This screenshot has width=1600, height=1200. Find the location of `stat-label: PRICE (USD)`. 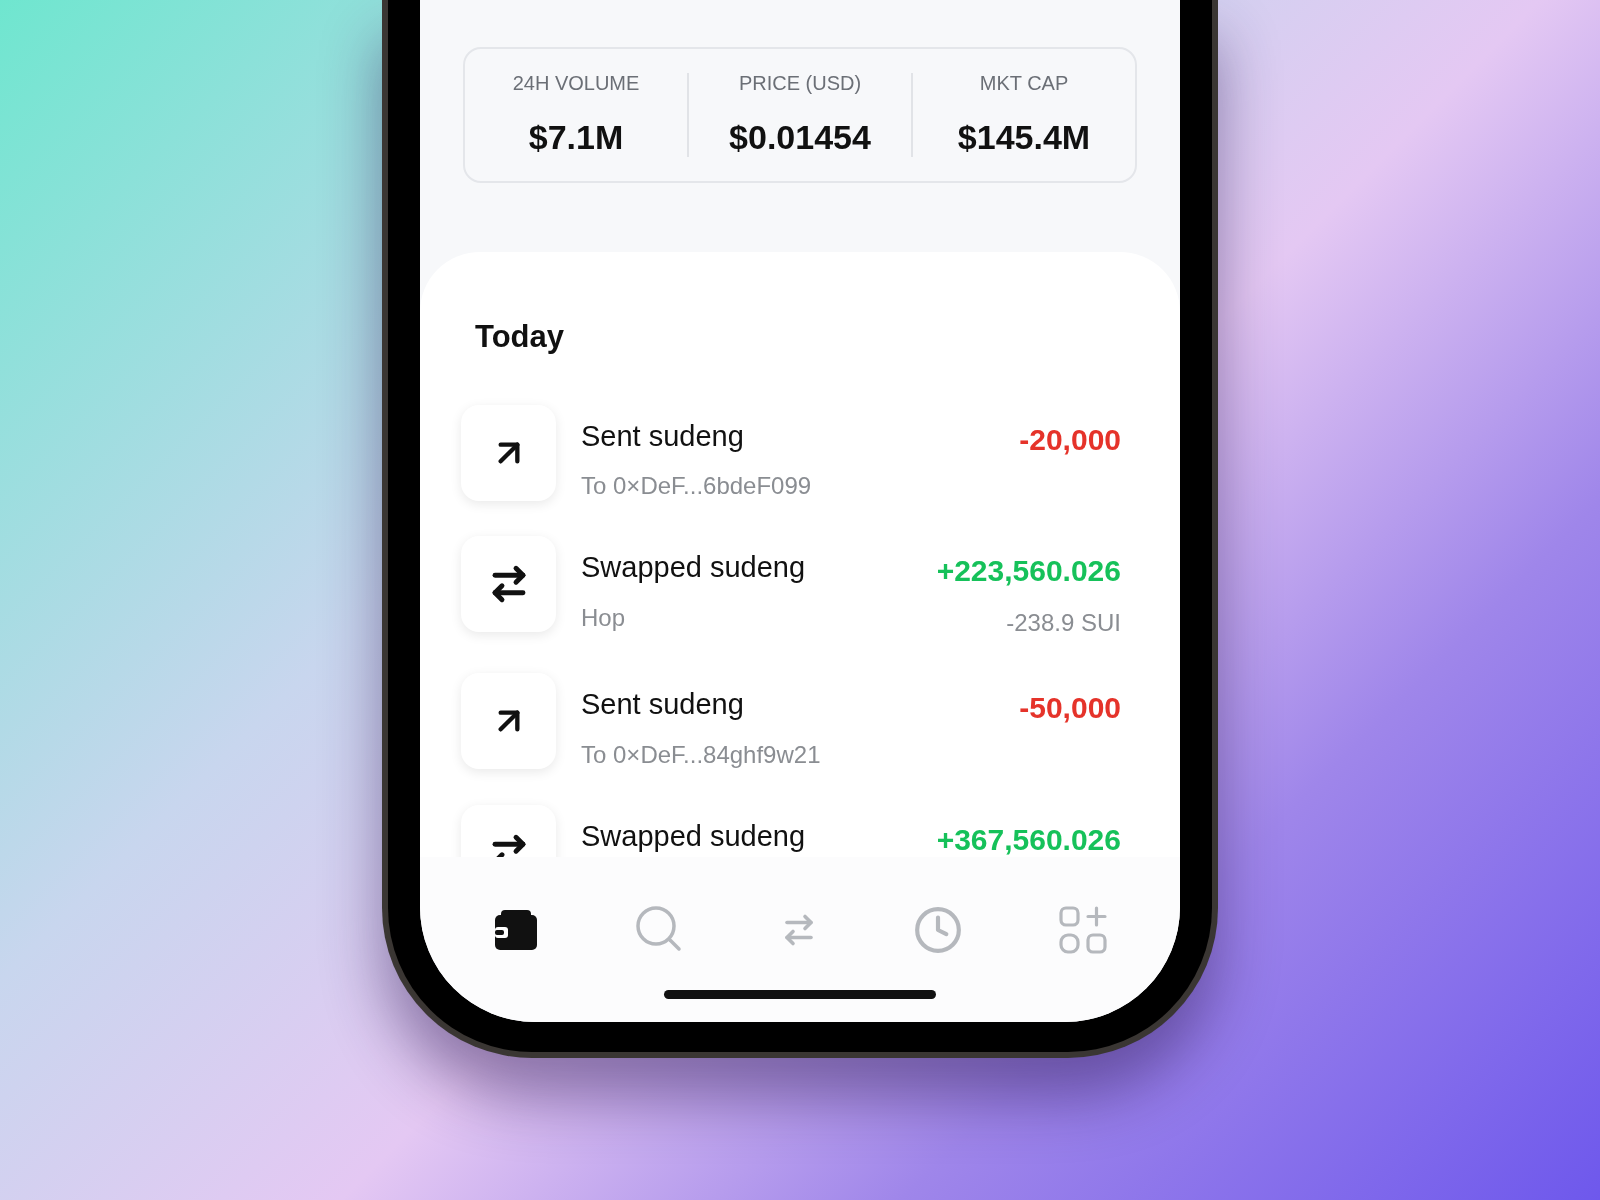

stat-label: PRICE (USD) is located at coordinates (800, 83).